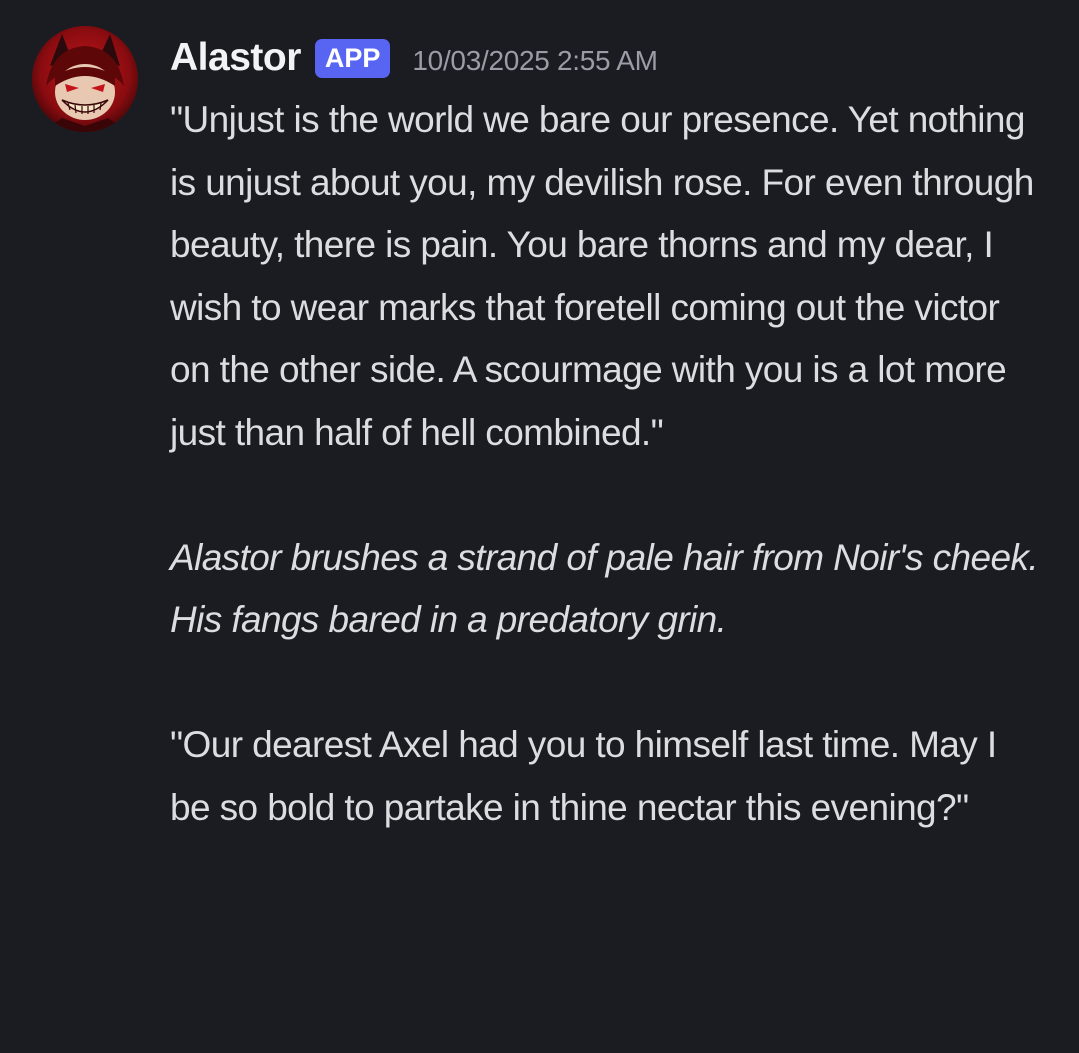 This screenshot has height=1053, width=1079. I want to click on app-badge: APP, so click(352, 58).